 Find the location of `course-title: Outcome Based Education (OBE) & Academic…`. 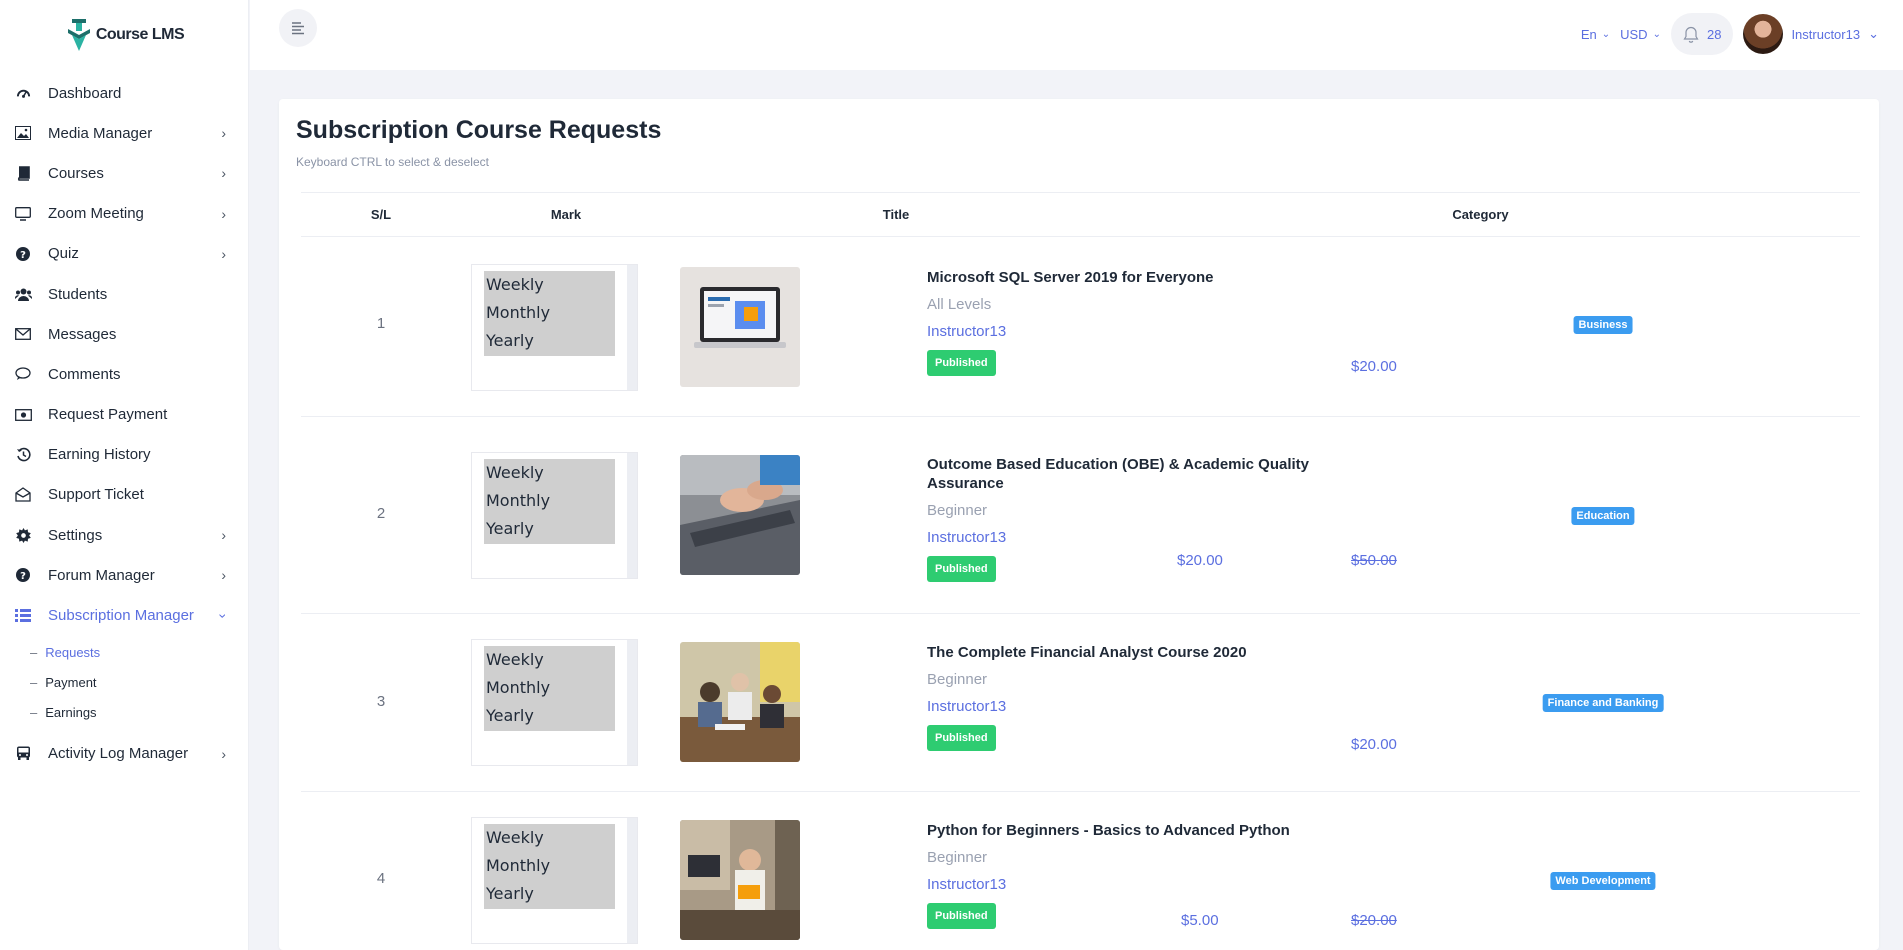

course-title: Outcome Based Education (OBE) & Academic… is located at coordinates (1137, 474).